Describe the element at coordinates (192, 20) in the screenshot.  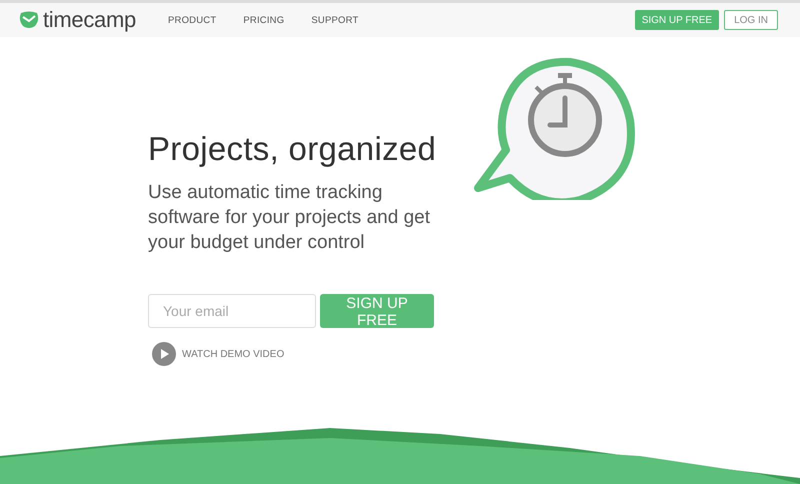
I see `nav-link: PRODUCT` at that location.